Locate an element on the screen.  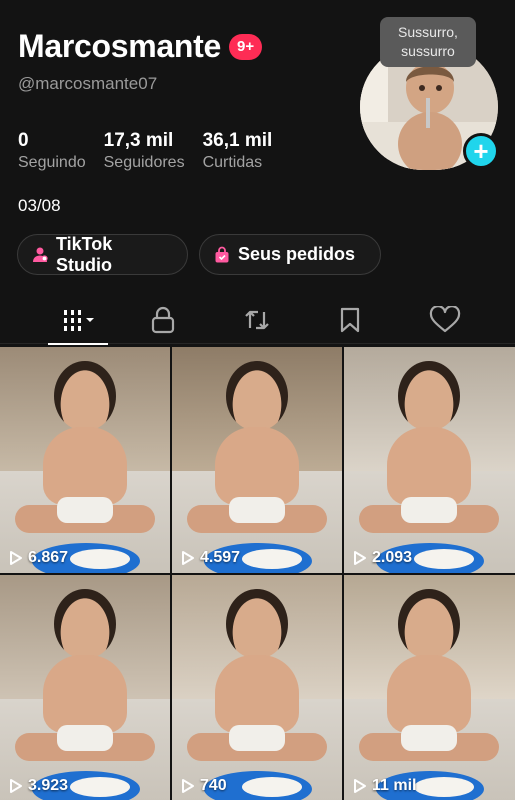
view-count: 2.093 is located at coordinates (382, 558).